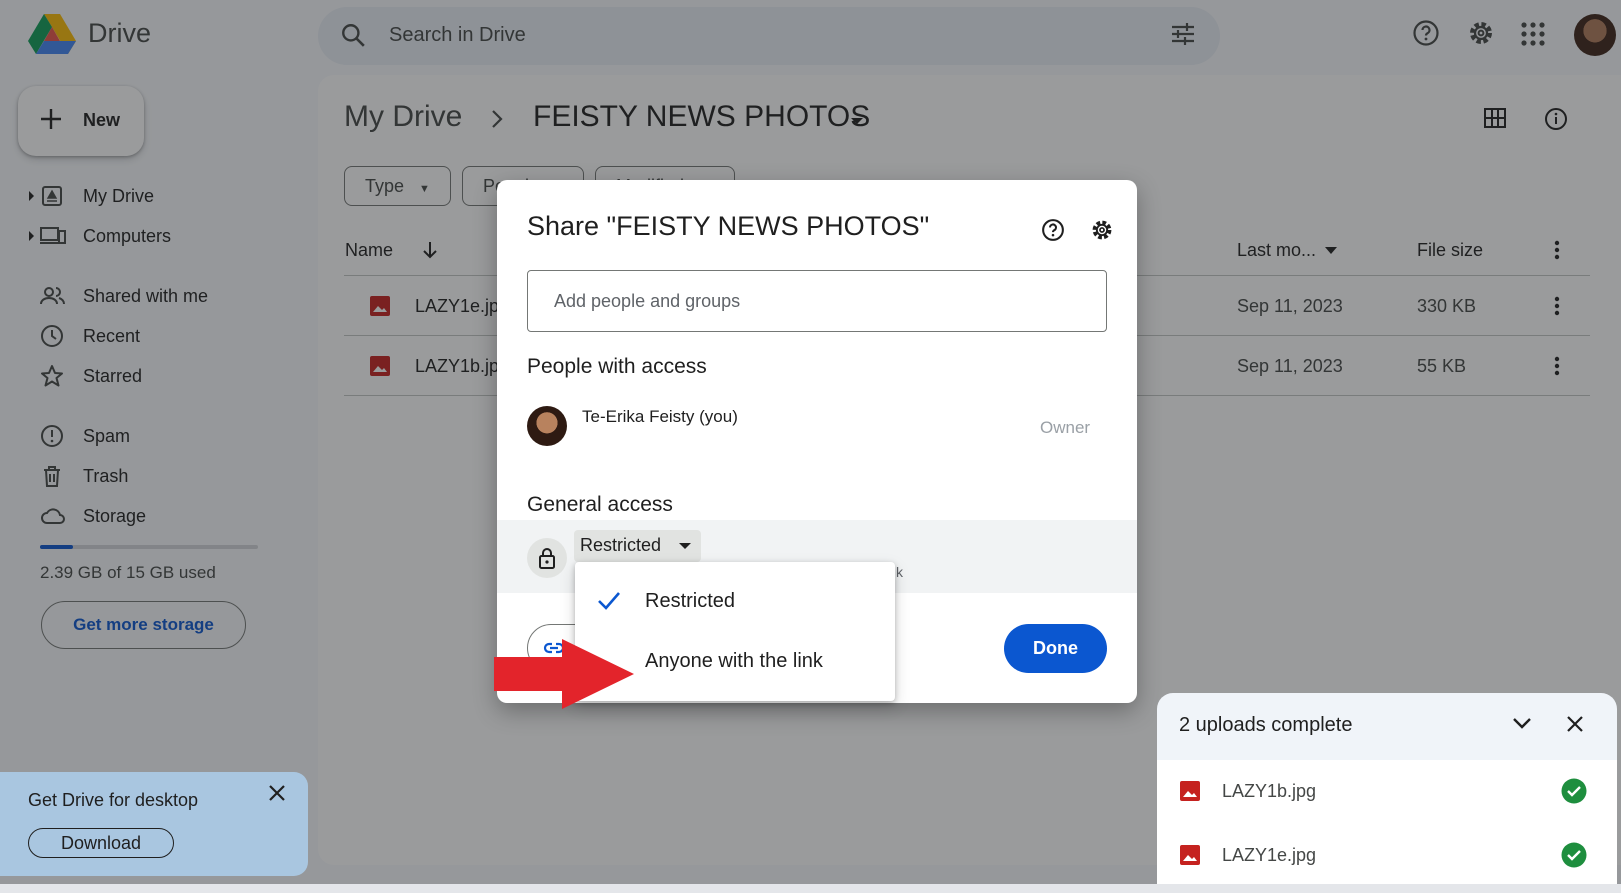  Describe the element at coordinates (600, 504) in the screenshot. I see `general-access-title: General access` at that location.